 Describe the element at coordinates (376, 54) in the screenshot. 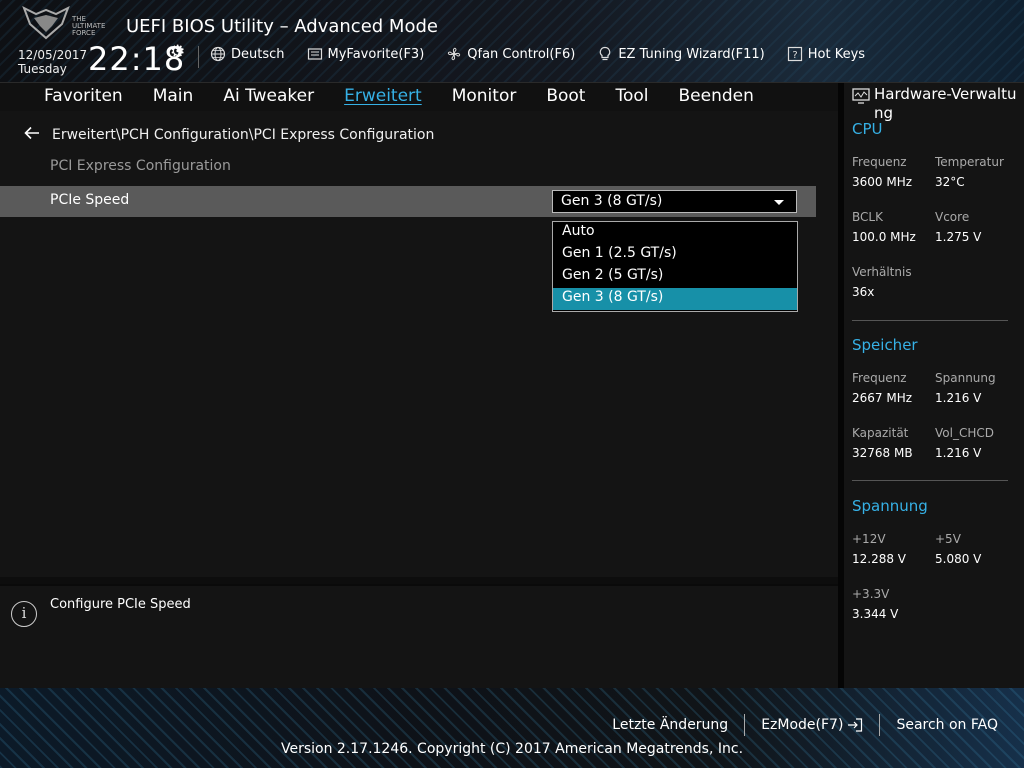

I see `myfavorite-label: MyFavorite(F3)` at that location.